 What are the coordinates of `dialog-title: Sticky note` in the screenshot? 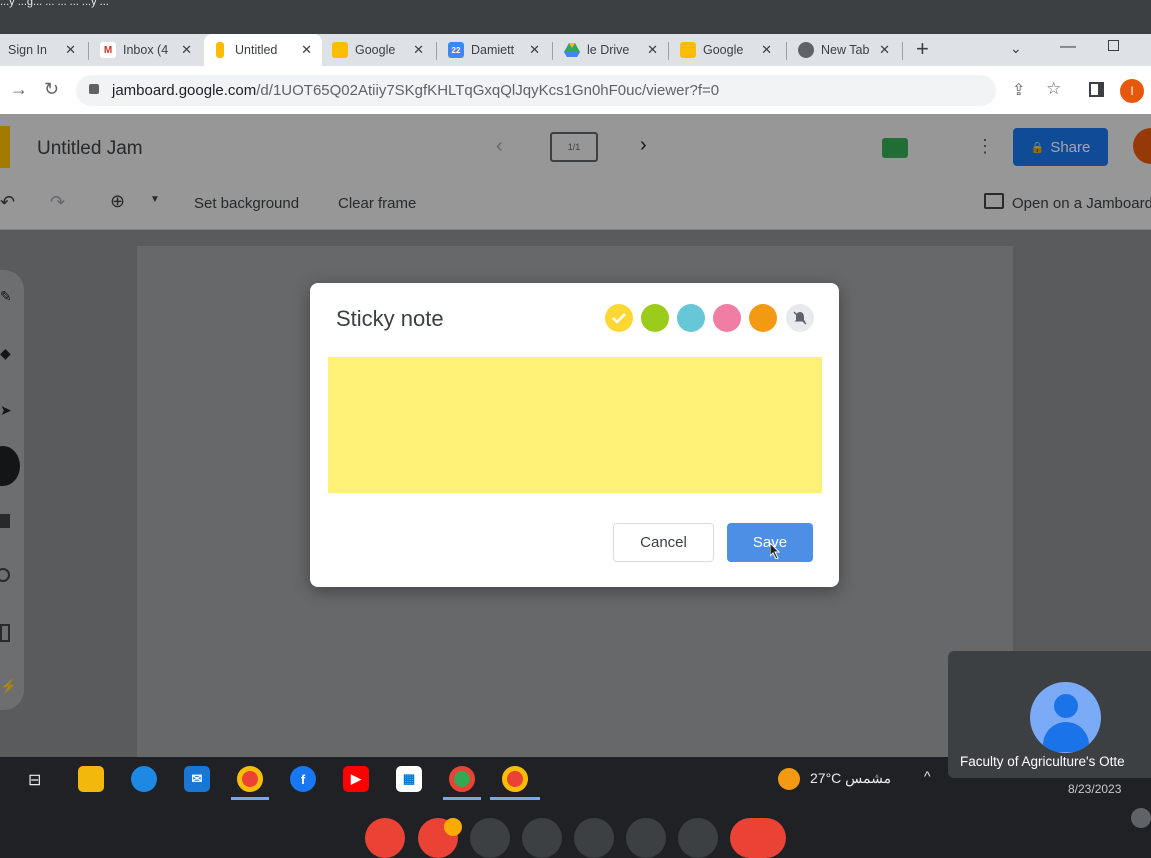 It's located at (390, 318).